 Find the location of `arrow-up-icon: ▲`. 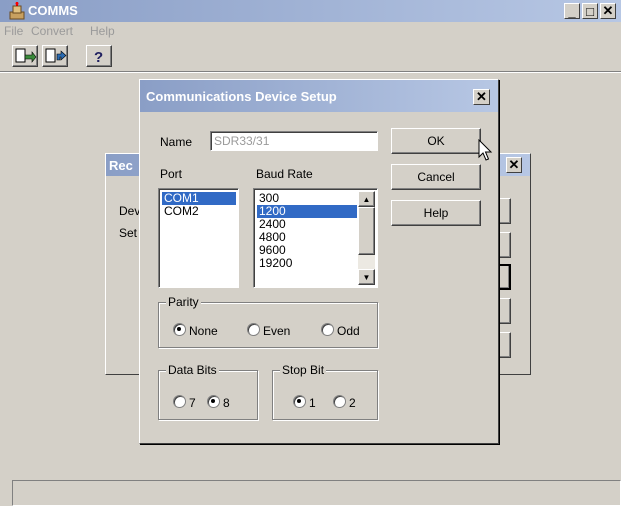

arrow-up-icon: ▲ is located at coordinates (366, 199).